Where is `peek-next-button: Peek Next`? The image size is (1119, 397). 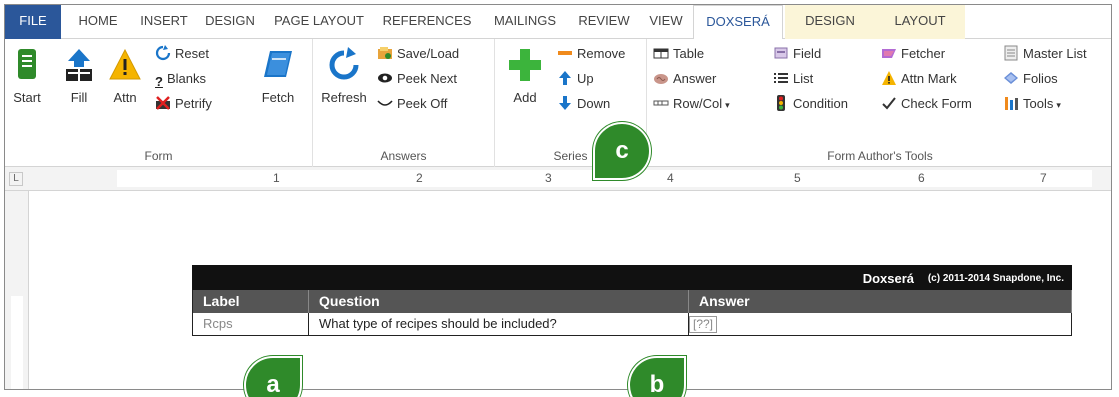
peek-next-button: Peek Next is located at coordinates (417, 79).